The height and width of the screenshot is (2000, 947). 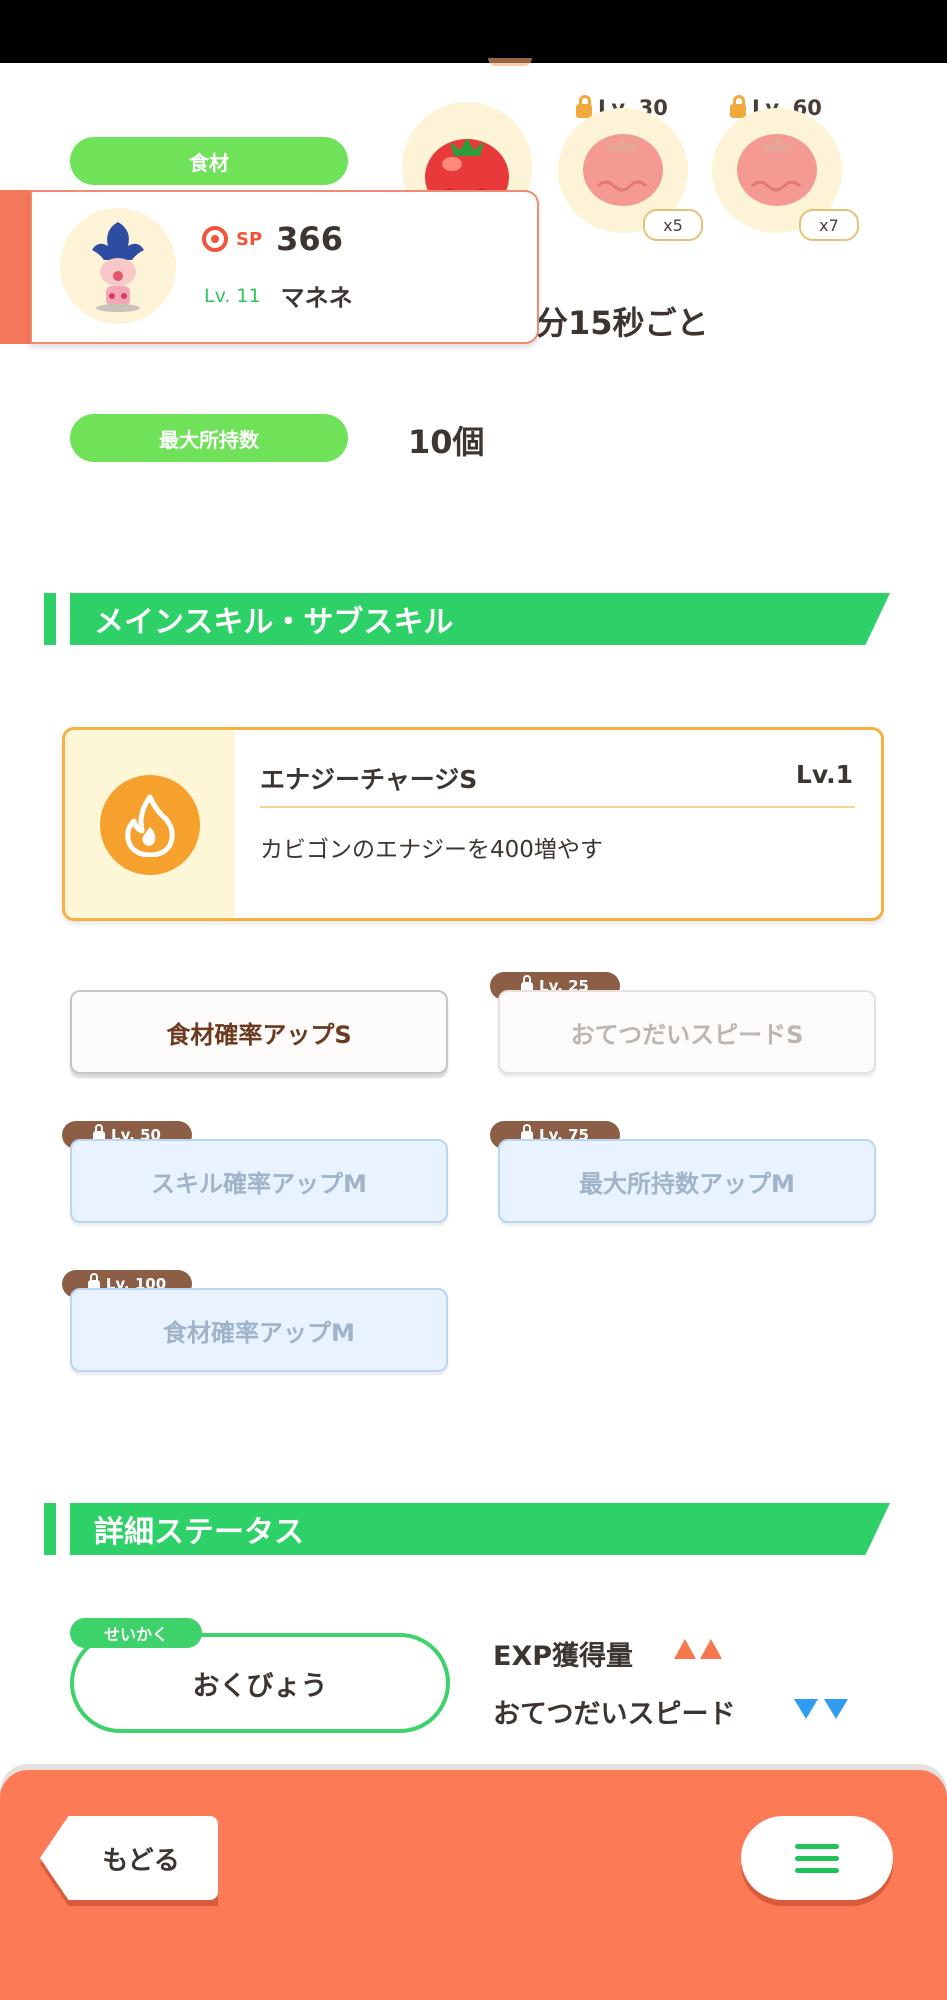 I want to click on main-skill-card: エナジーチャージS Lv.1 カビゴンのエナジーを400増やす, so click(x=473, y=824).